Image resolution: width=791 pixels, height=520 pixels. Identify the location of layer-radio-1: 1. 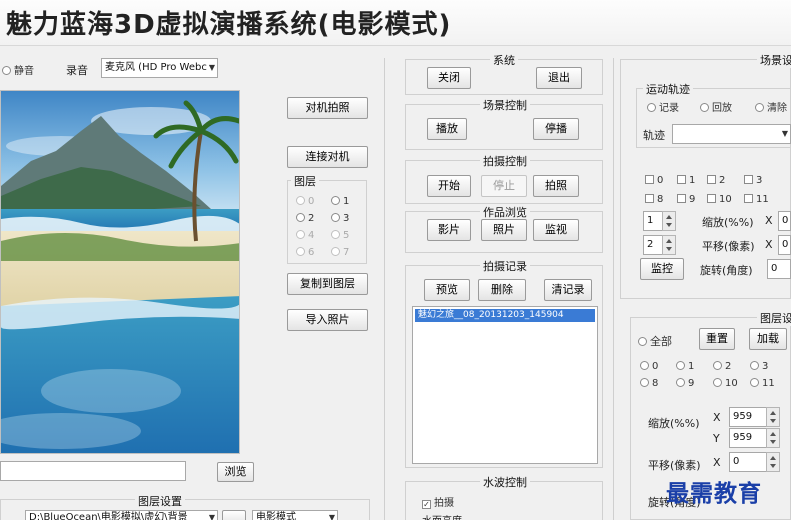
(340, 201).